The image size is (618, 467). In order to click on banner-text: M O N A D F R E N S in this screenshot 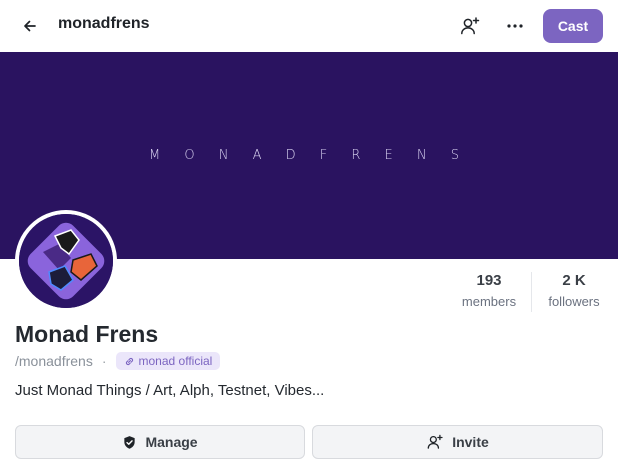, I will do `click(309, 155)`.